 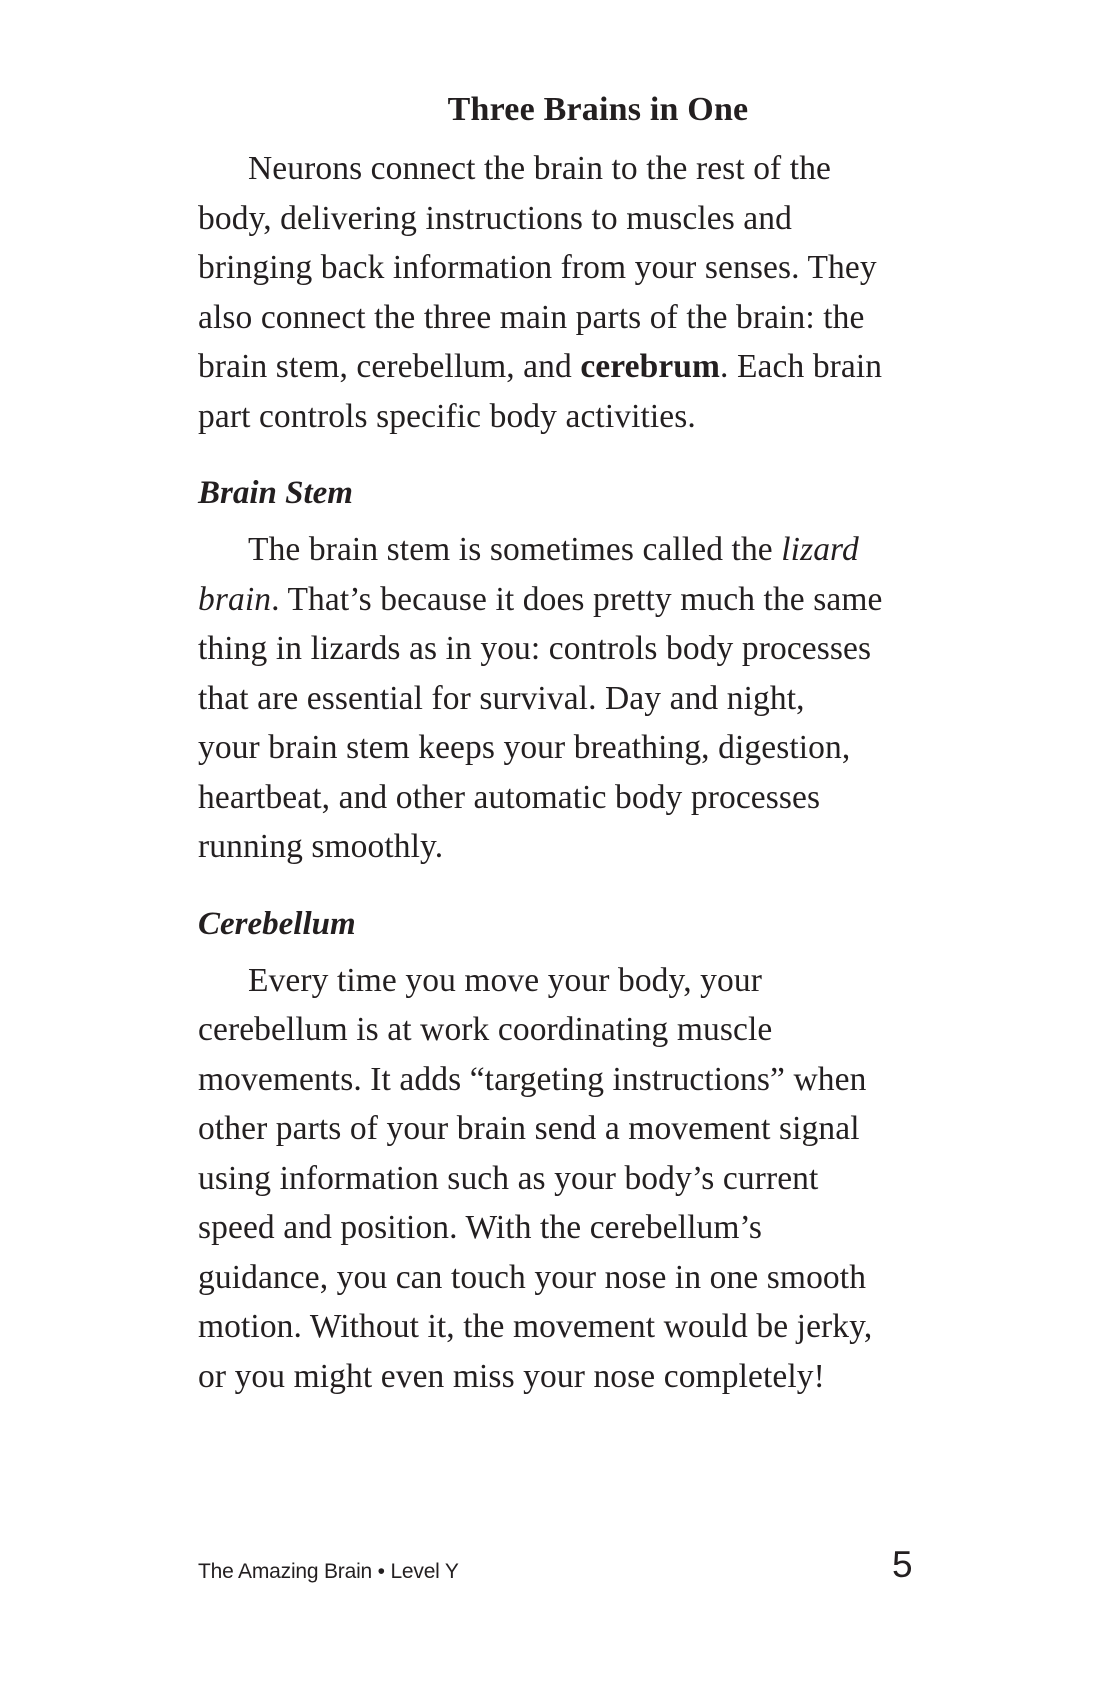 What do you see at coordinates (447, 416) in the screenshot?
I see `intro-line-6: part controls specific body activities.` at bounding box center [447, 416].